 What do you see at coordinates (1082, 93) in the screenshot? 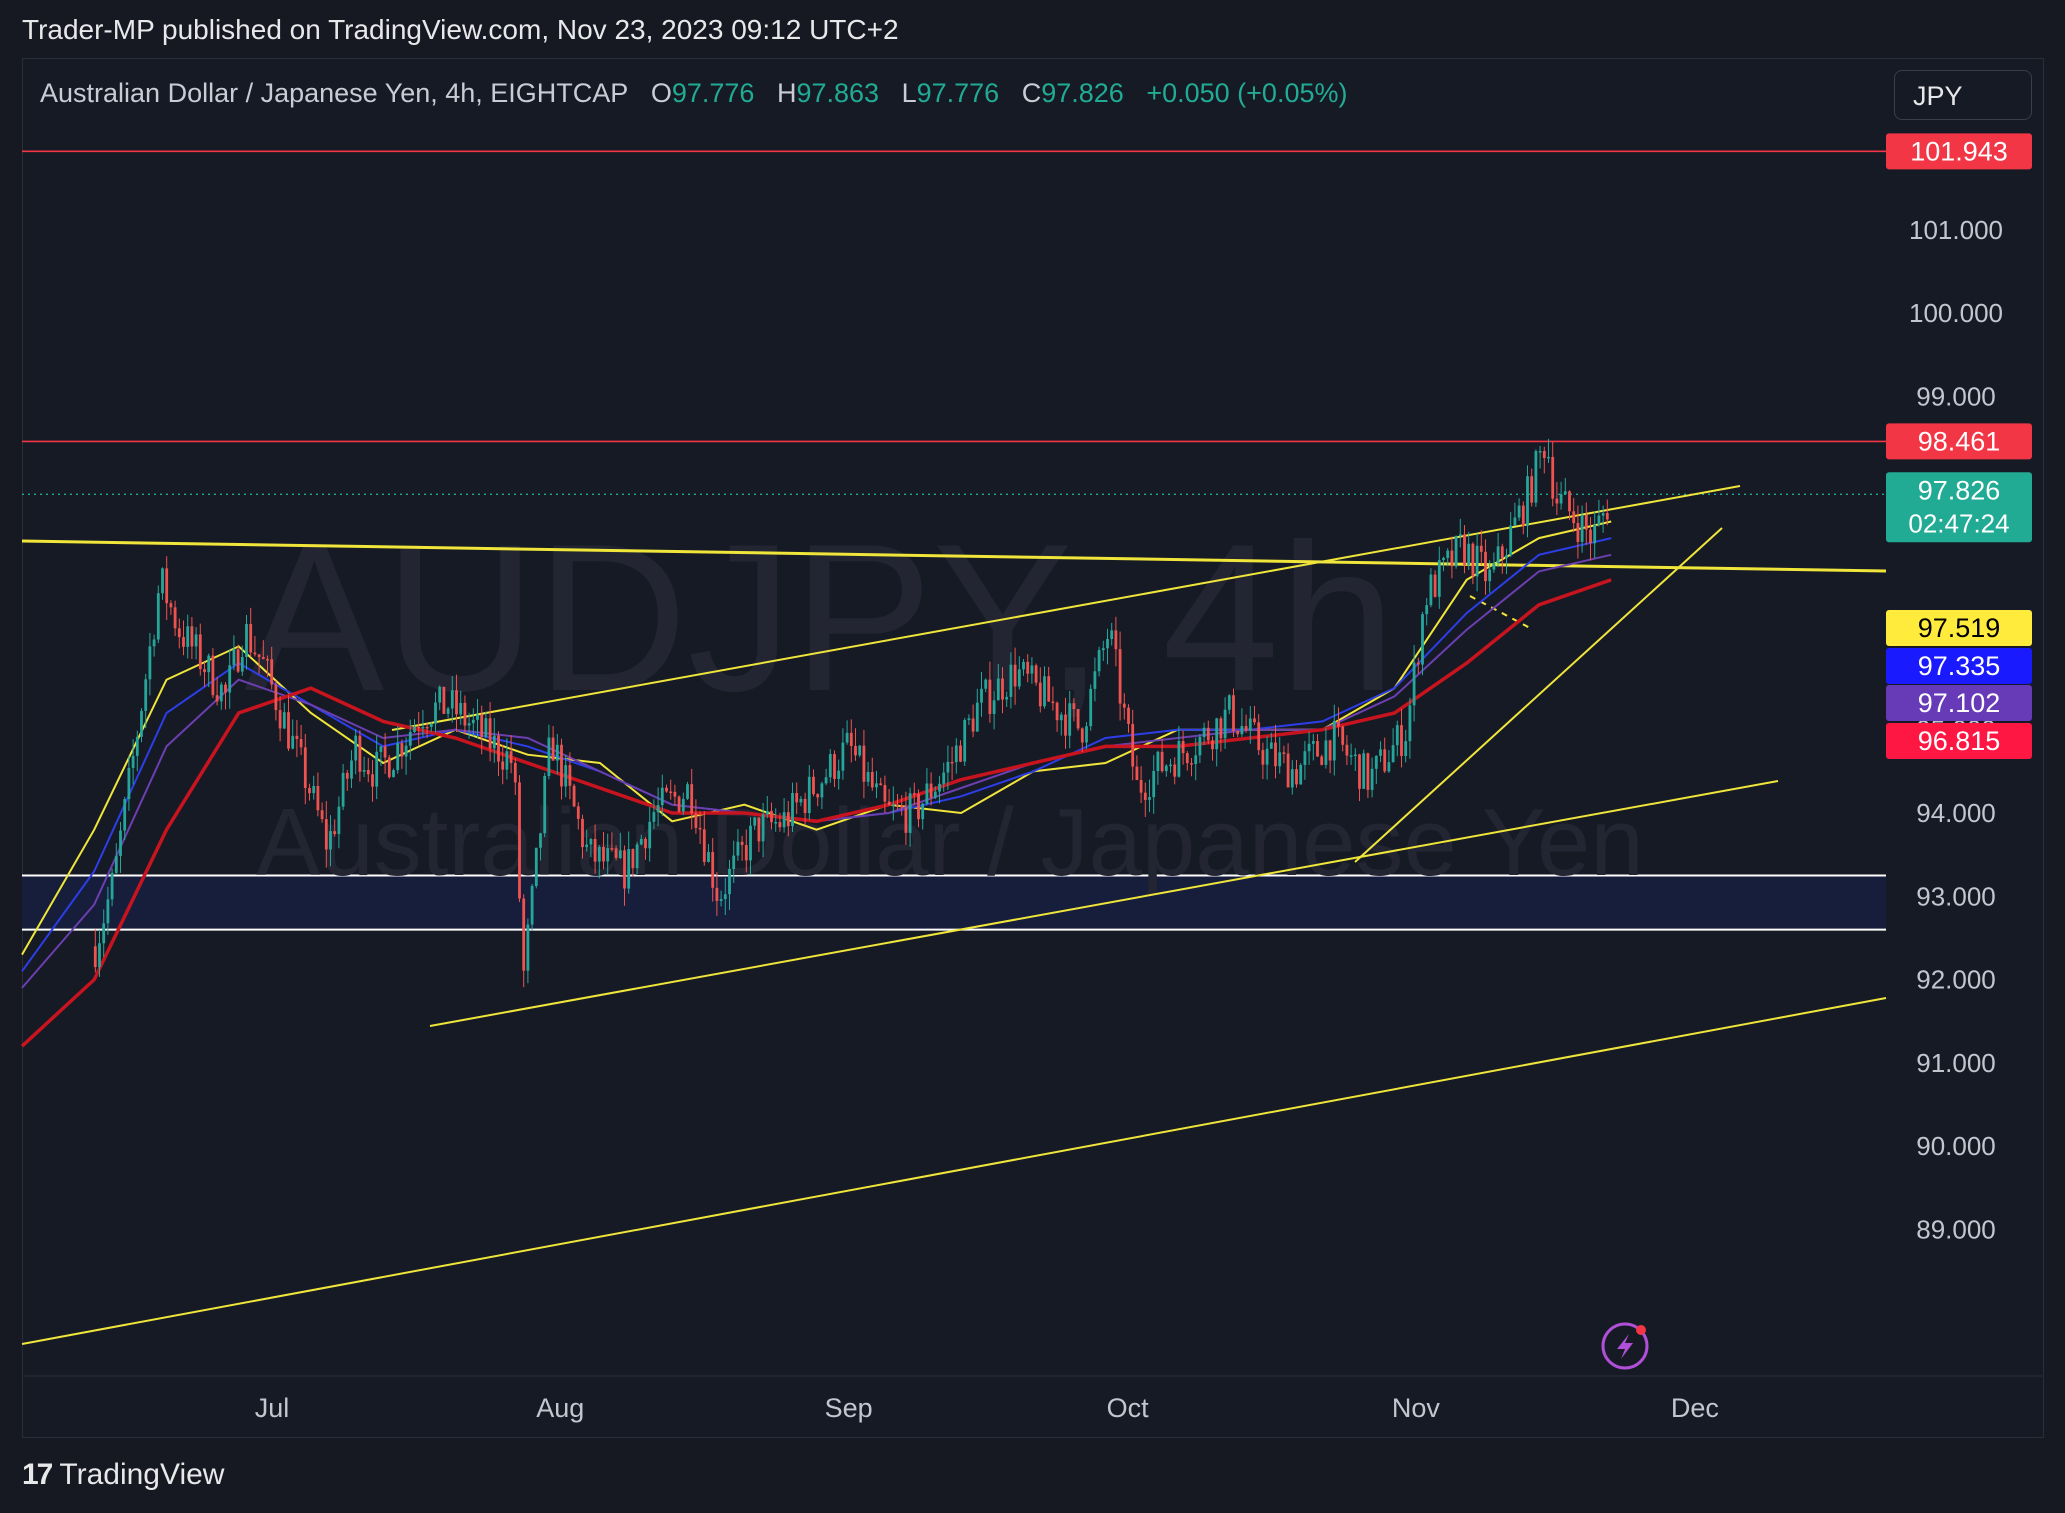
I see `close-value: 97.826` at bounding box center [1082, 93].